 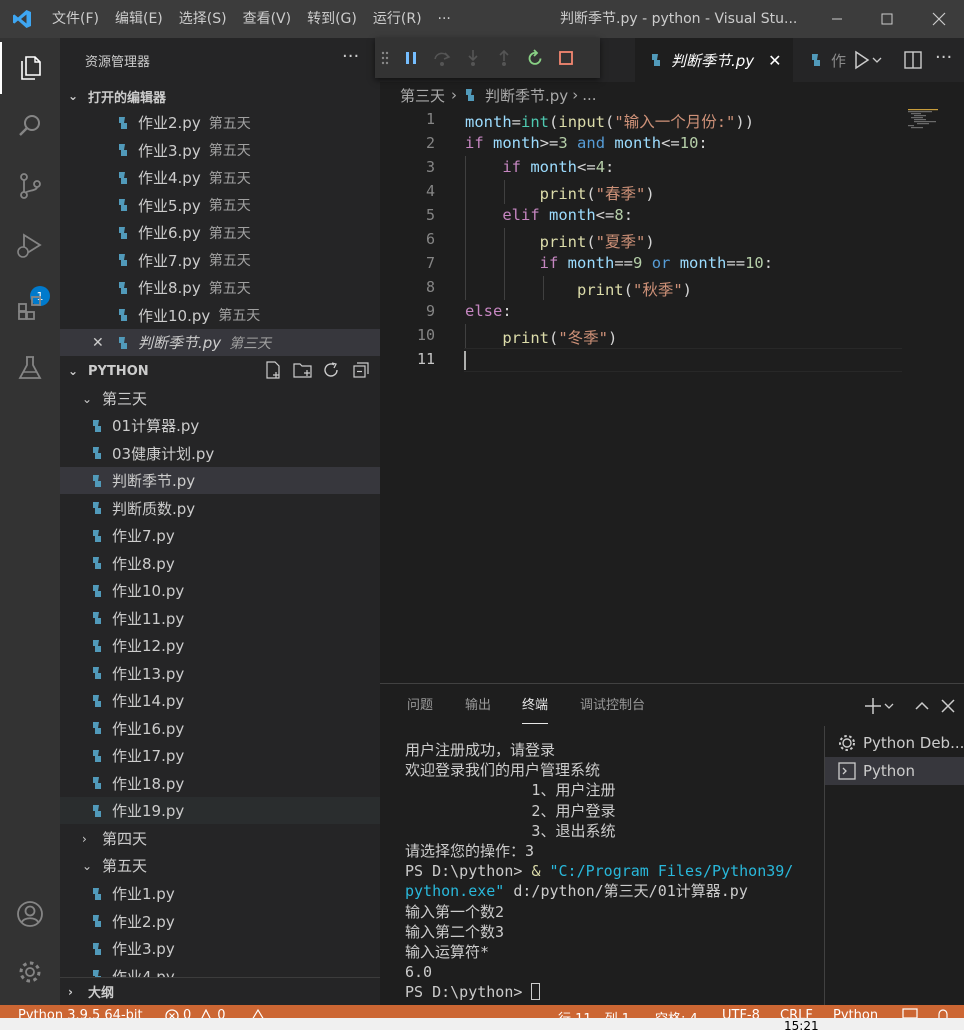 What do you see at coordinates (220, 287) in the screenshot?
I see `open-editor-item: 作业8.py 第五天` at bounding box center [220, 287].